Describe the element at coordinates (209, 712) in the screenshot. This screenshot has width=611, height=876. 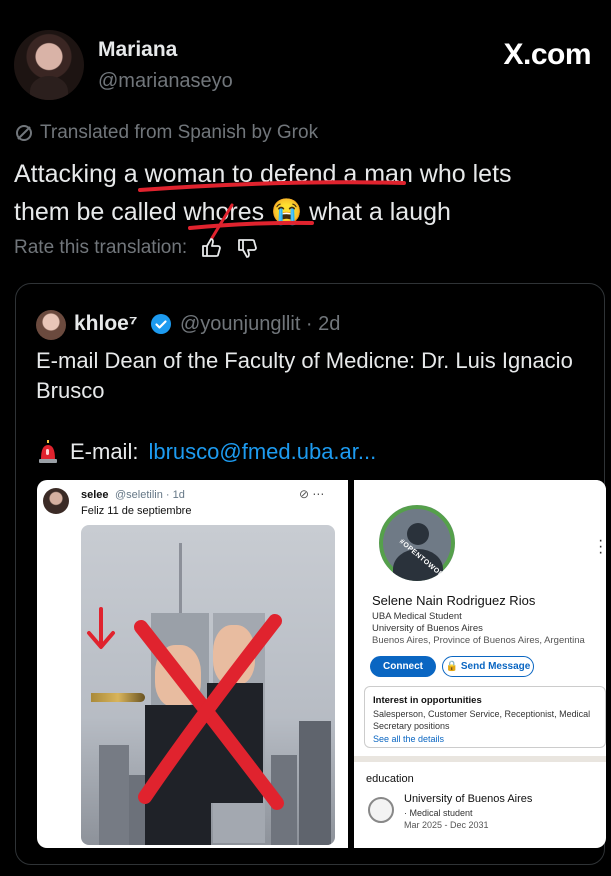
I see `red-x-icon` at that location.